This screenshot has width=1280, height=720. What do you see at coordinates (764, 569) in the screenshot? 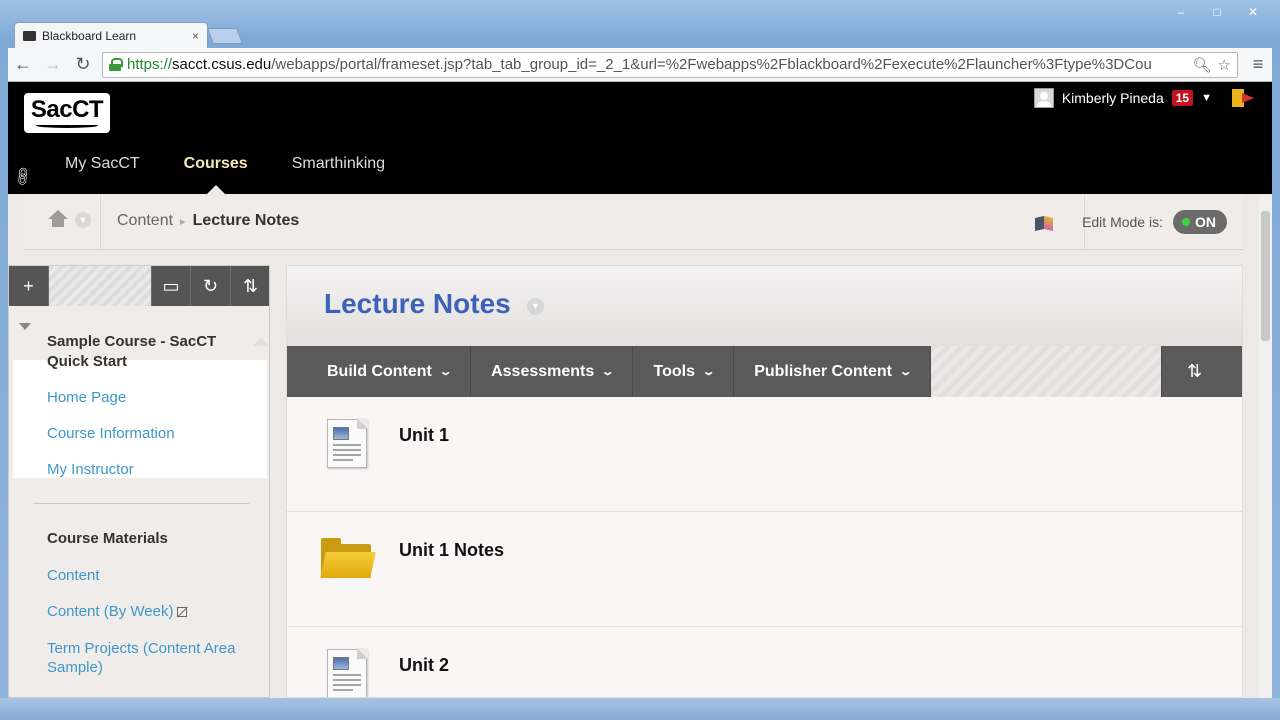
I see `list-item: Unit 1 Notes` at bounding box center [764, 569].